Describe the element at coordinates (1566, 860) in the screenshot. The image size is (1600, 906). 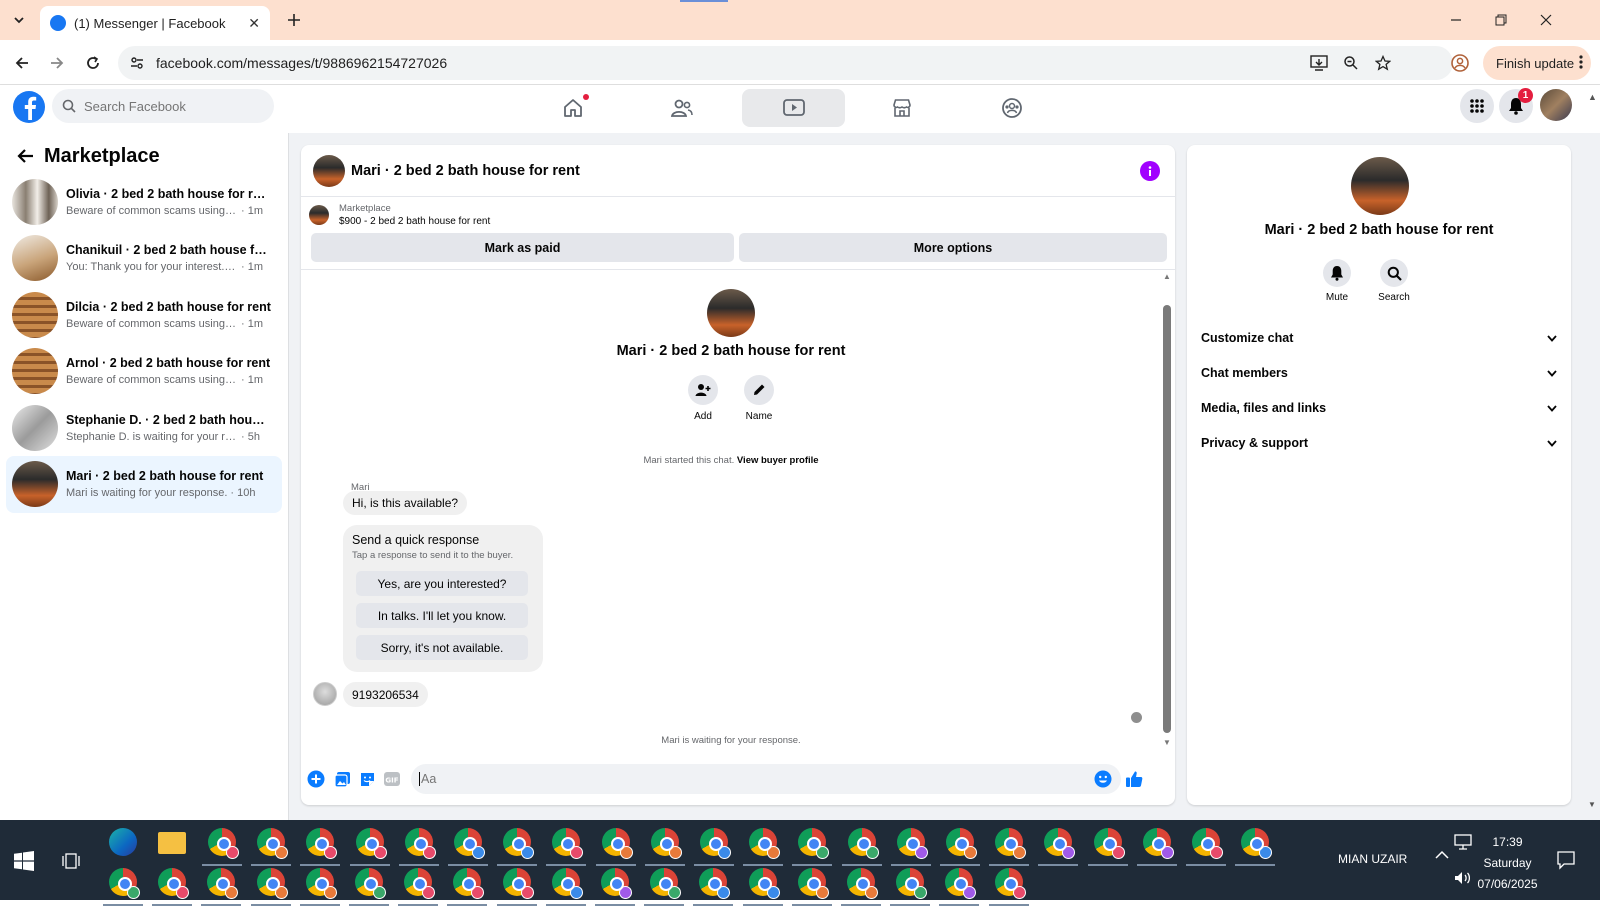
I see `notification-center-icon` at that location.